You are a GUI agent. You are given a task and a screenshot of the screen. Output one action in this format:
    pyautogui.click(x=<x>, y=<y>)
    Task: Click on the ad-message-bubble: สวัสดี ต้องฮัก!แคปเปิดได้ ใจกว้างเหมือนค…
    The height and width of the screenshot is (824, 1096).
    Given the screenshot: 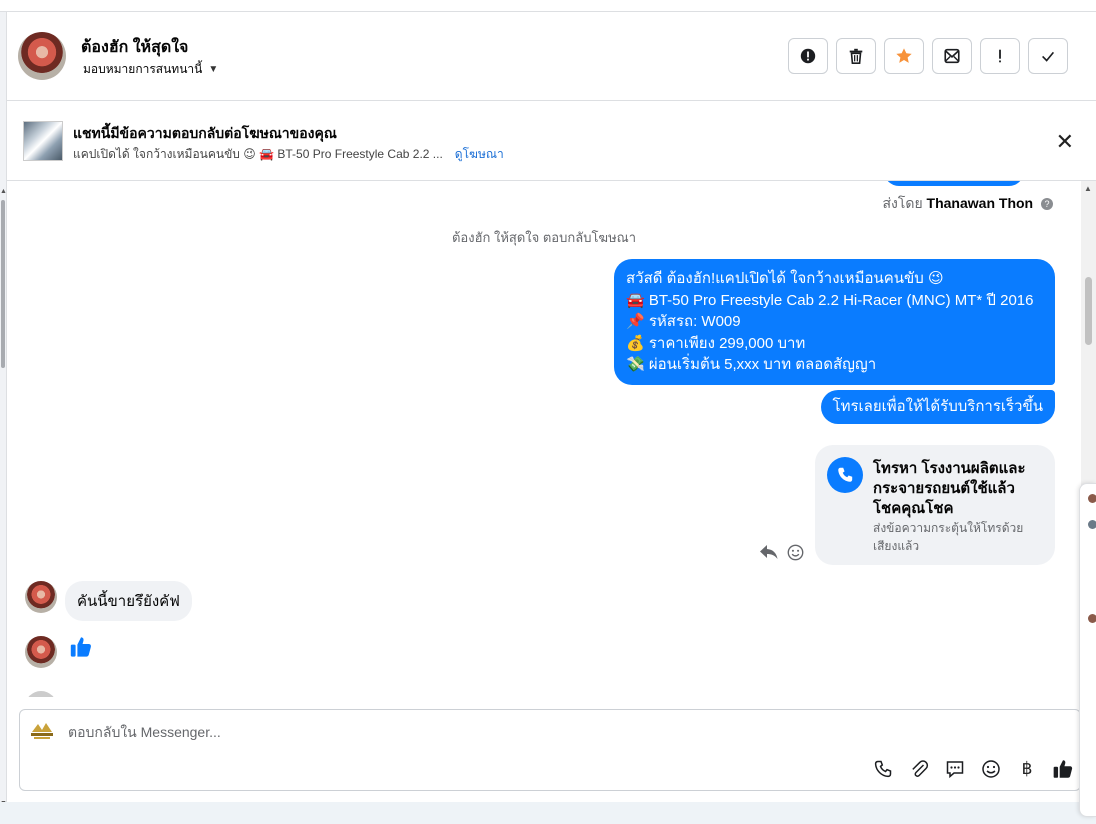 What is the action you would take?
    pyautogui.click(x=834, y=322)
    